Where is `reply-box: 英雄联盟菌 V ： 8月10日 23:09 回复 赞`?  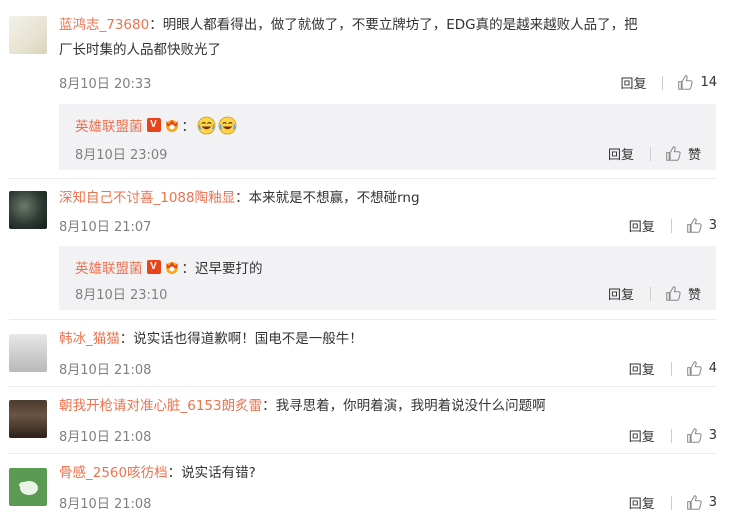
reply-box: 英雄联盟菌 V ： 8月10日 23:09 回复 赞 is located at coordinates (387, 137).